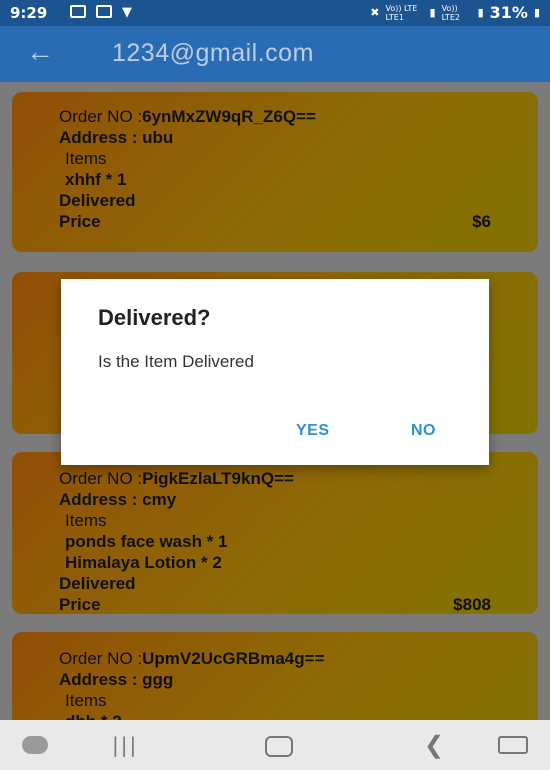 The width and height of the screenshot is (550, 770). I want to click on yes-button: YES, so click(313, 431).